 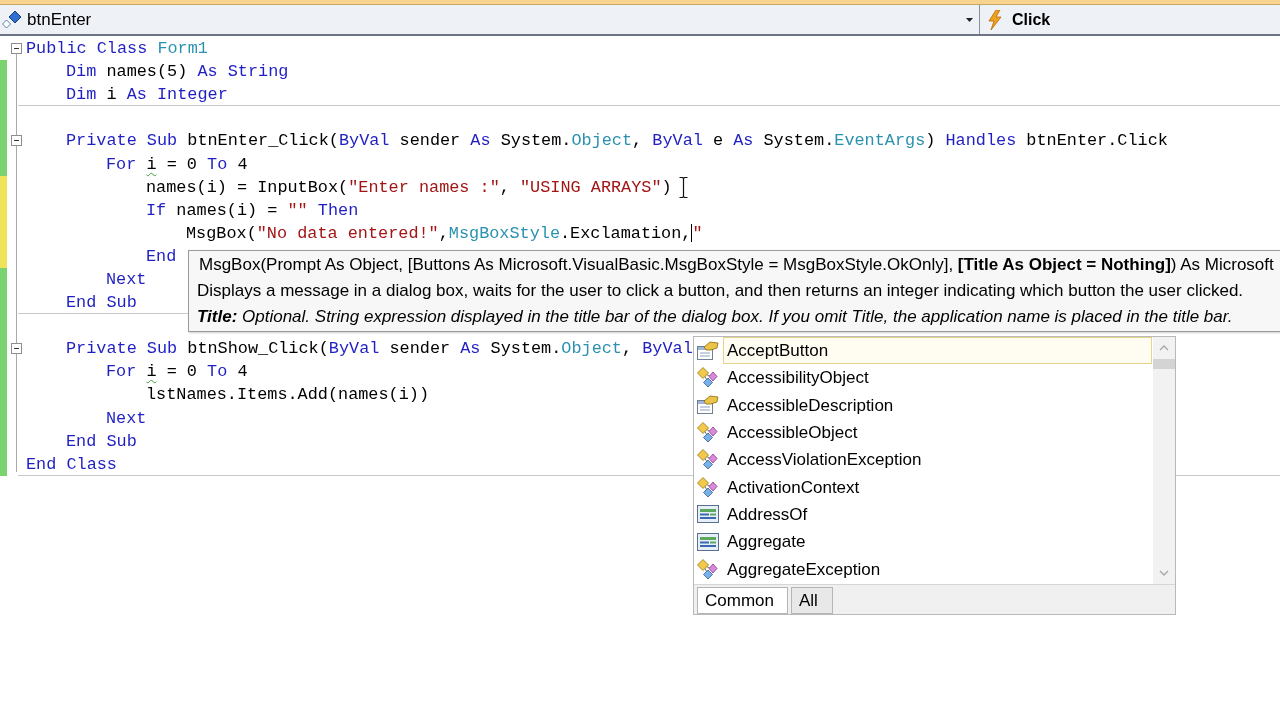 I want to click on filter-tab: All, so click(x=811, y=600).